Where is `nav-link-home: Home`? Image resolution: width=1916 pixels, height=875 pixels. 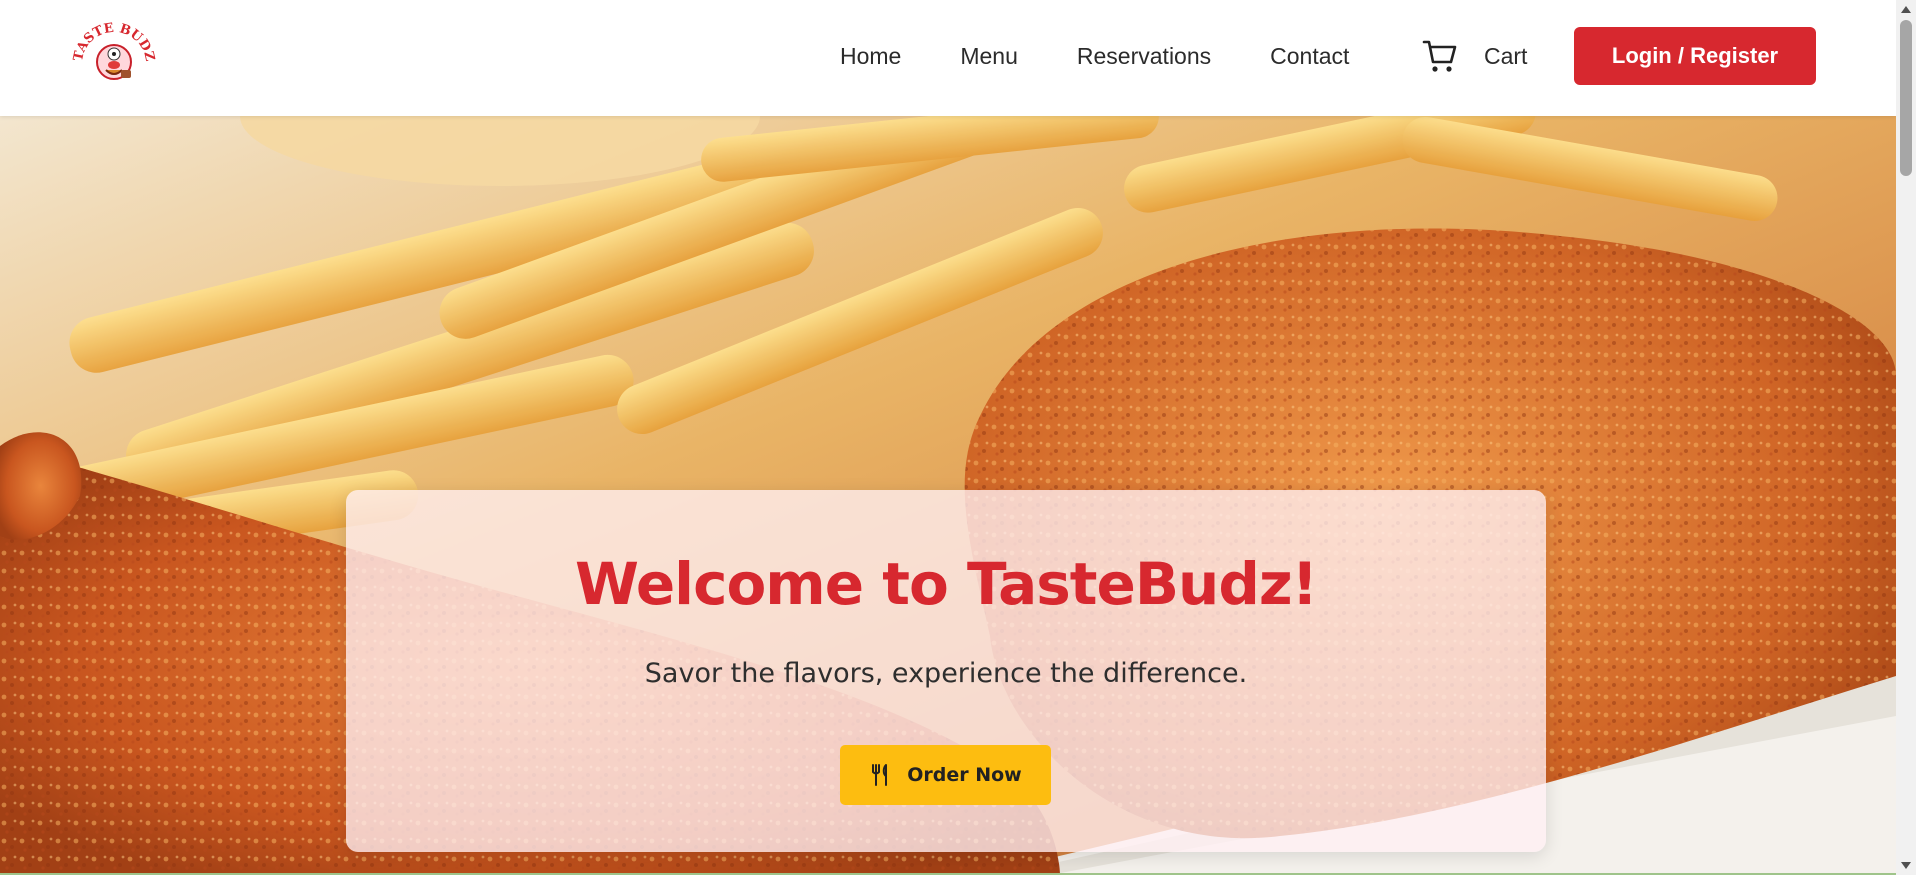 nav-link-home: Home is located at coordinates (870, 56).